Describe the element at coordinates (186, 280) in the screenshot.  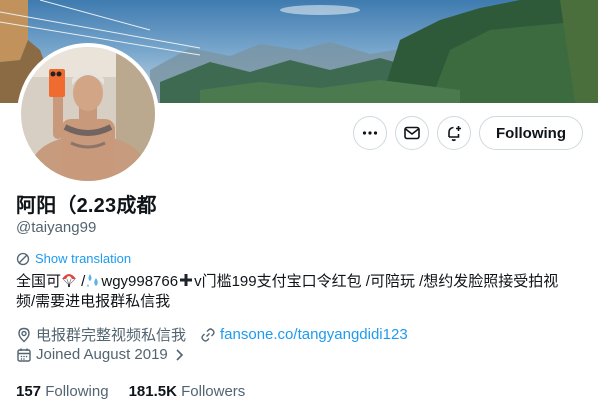
I see `plus-icon` at that location.